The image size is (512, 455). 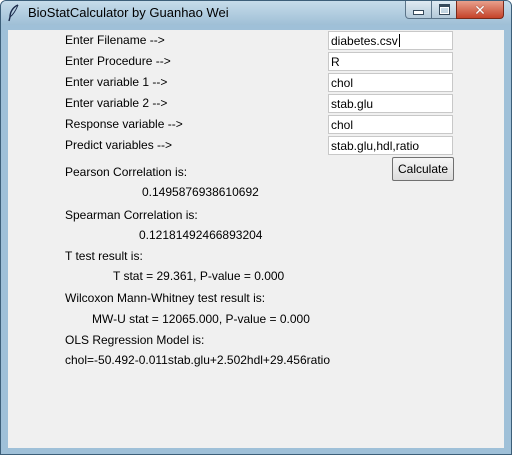 What do you see at coordinates (399, 40) in the screenshot?
I see `text-caret` at bounding box center [399, 40].